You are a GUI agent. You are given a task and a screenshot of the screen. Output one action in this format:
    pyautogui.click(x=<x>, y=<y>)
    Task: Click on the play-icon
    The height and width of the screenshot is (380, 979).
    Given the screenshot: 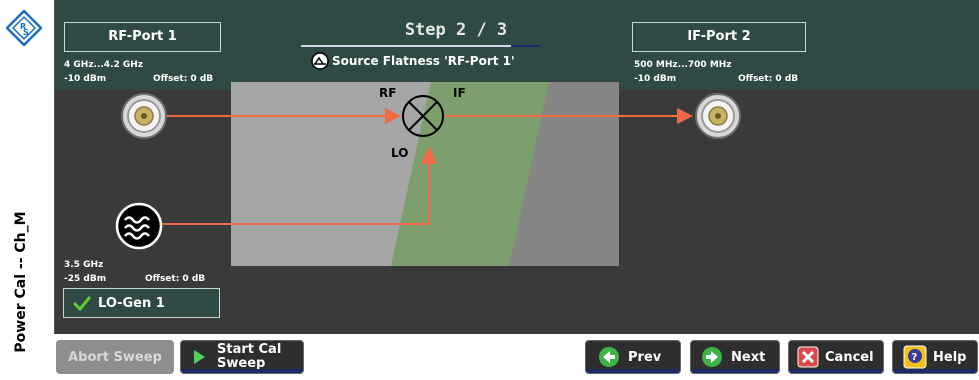 What is the action you would take?
    pyautogui.click(x=199, y=357)
    